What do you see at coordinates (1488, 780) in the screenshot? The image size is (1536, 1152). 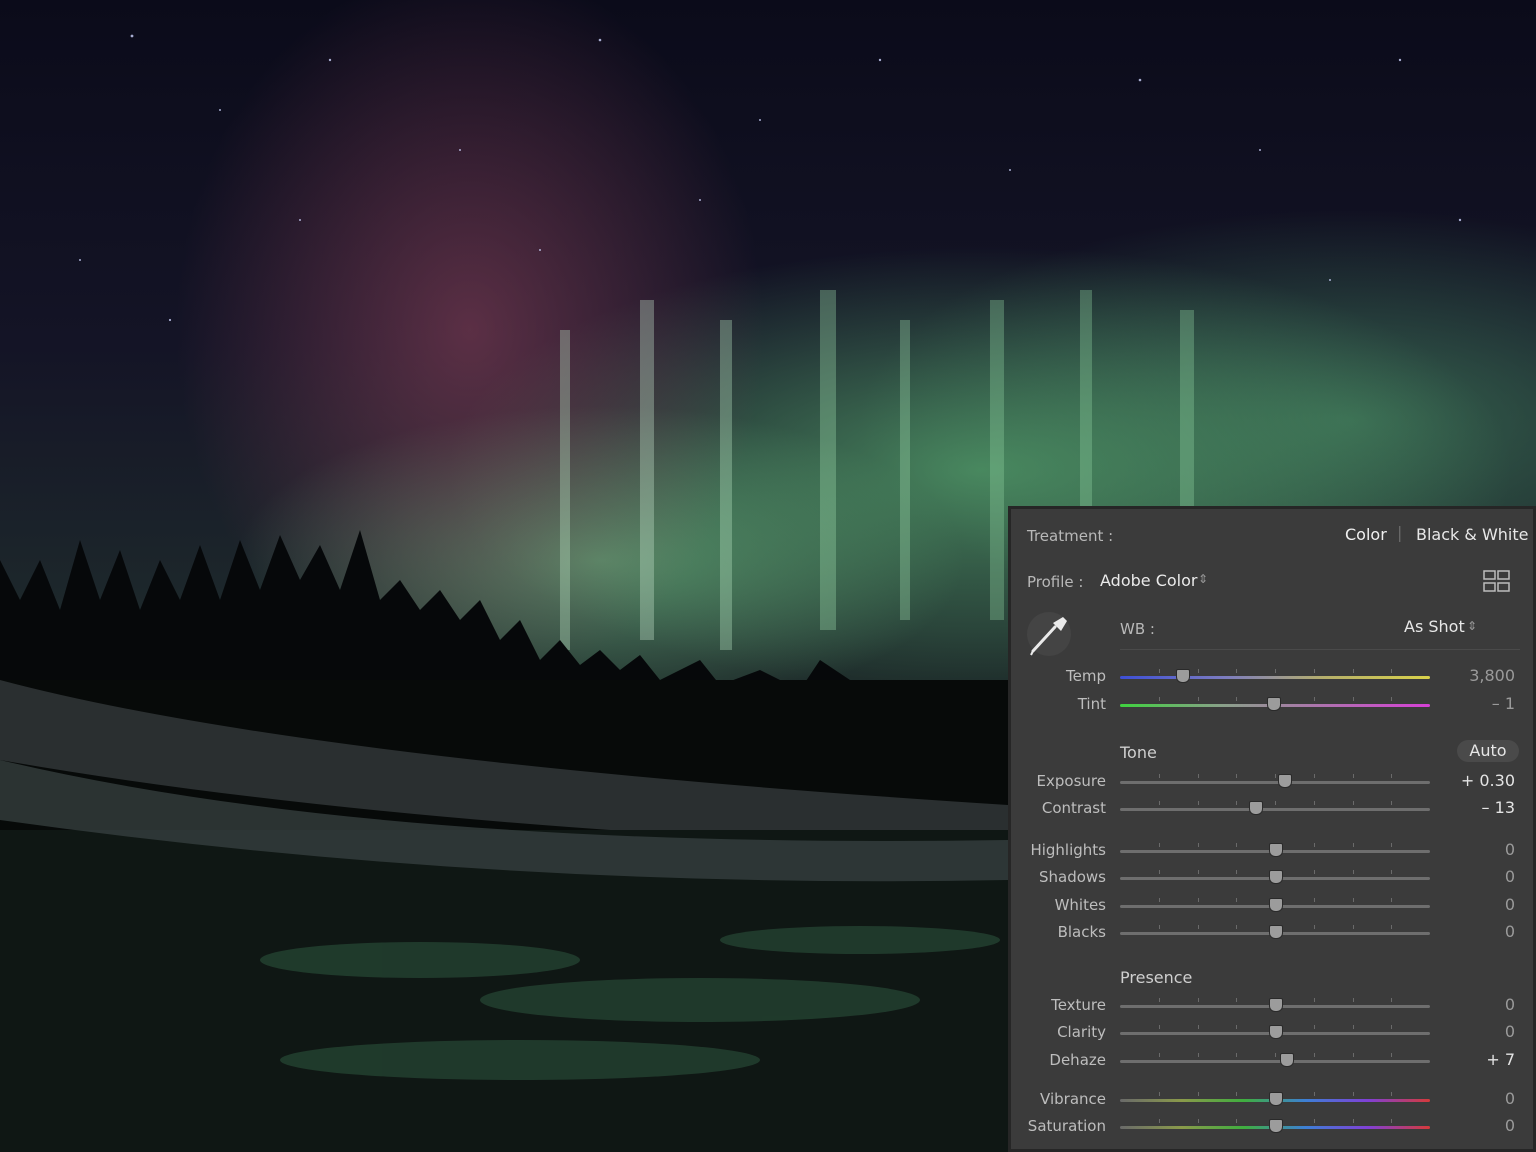 I see `exposure-value: + 0.30` at bounding box center [1488, 780].